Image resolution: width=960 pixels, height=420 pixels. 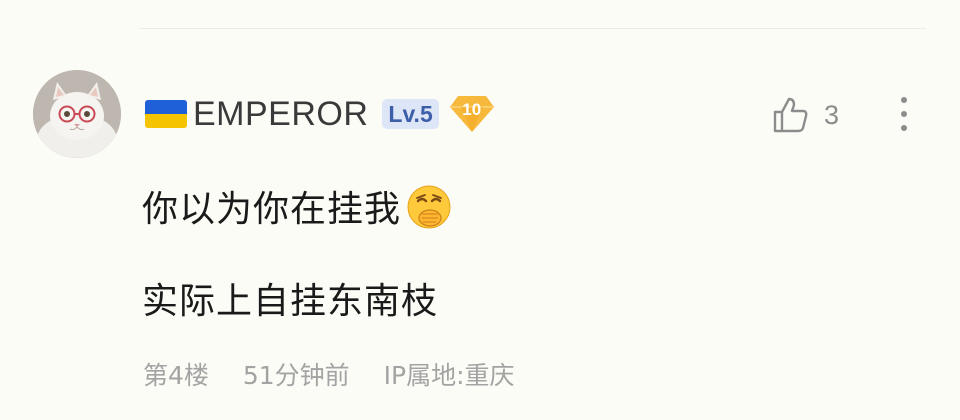 I want to click on comment-text-line-2: 实际上自挂东南枝, so click(x=290, y=301).